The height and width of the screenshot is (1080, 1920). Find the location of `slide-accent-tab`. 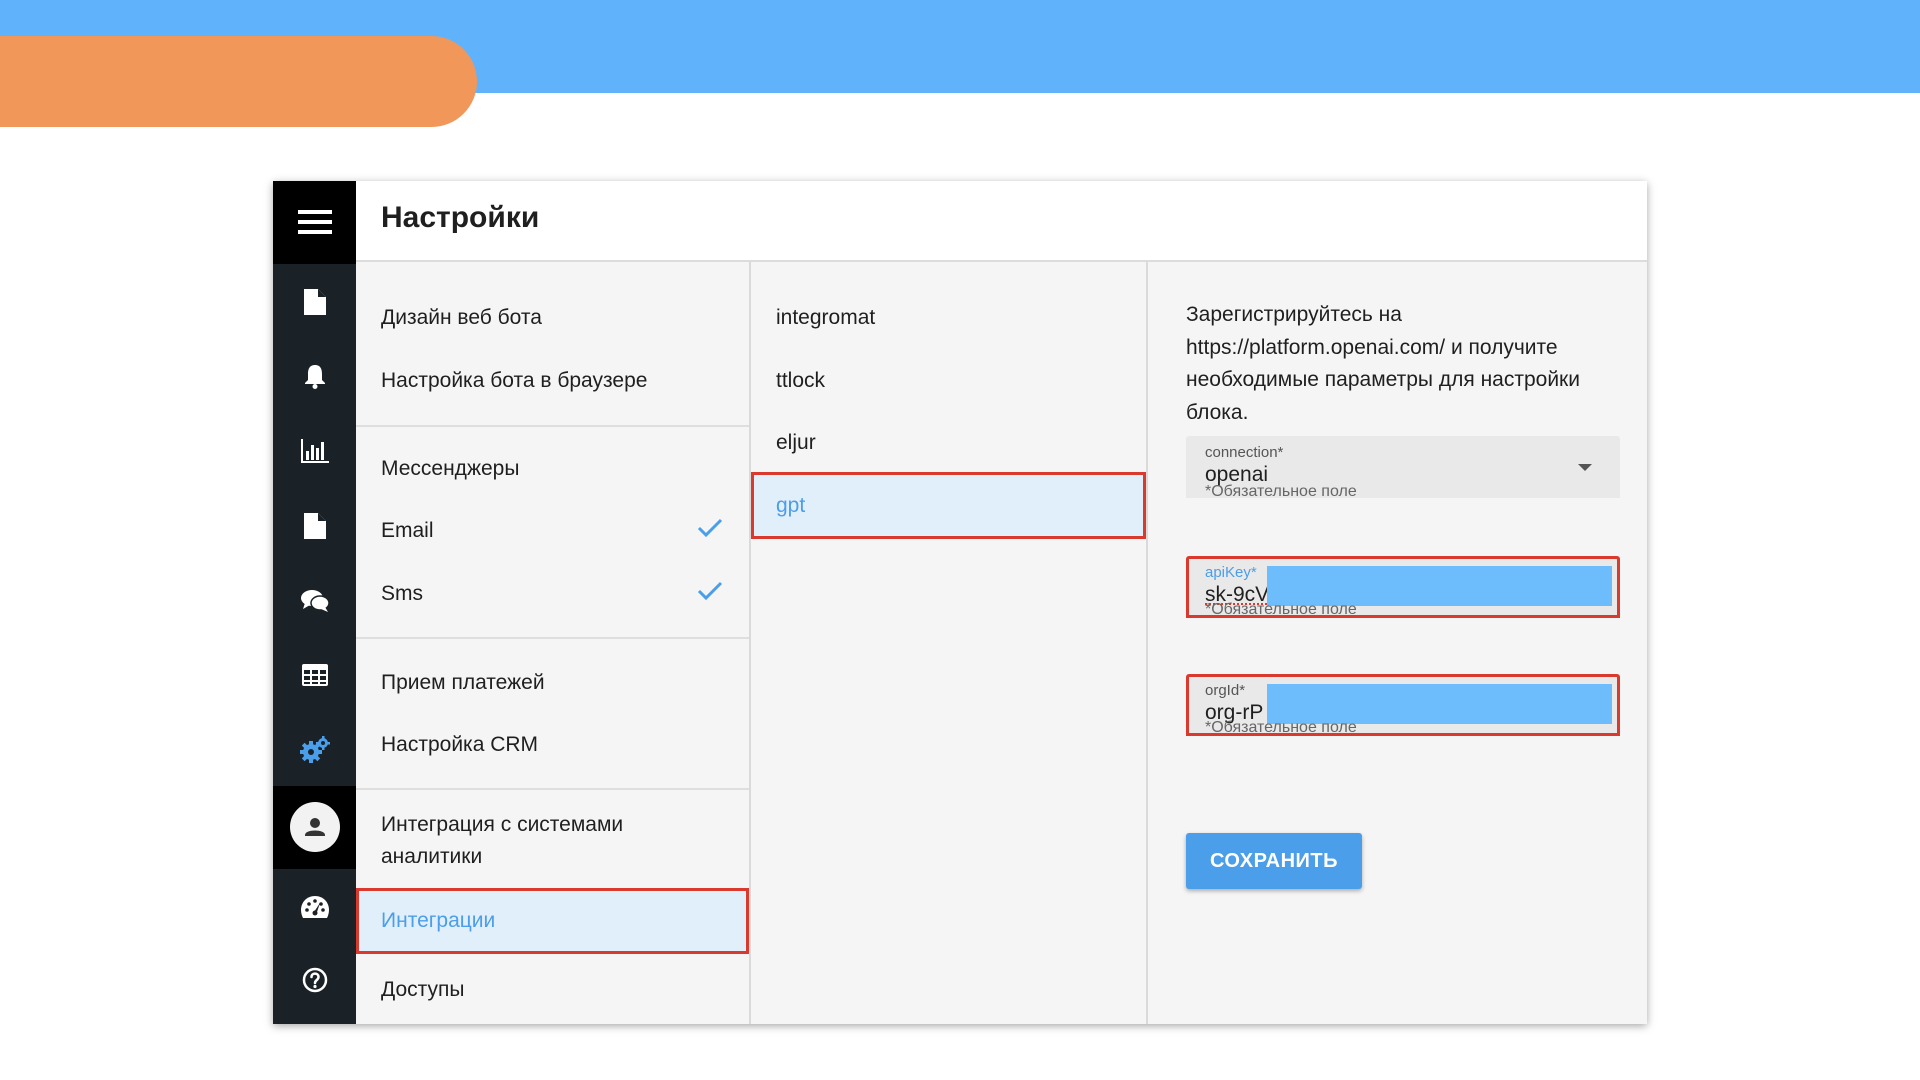

slide-accent-tab is located at coordinates (238, 81).